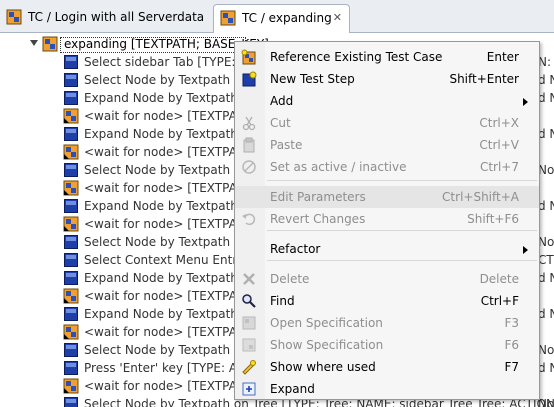 This screenshot has height=407, width=554. Describe the element at coordinates (249, 367) in the screenshot. I see `show-where-used-icon` at that location.